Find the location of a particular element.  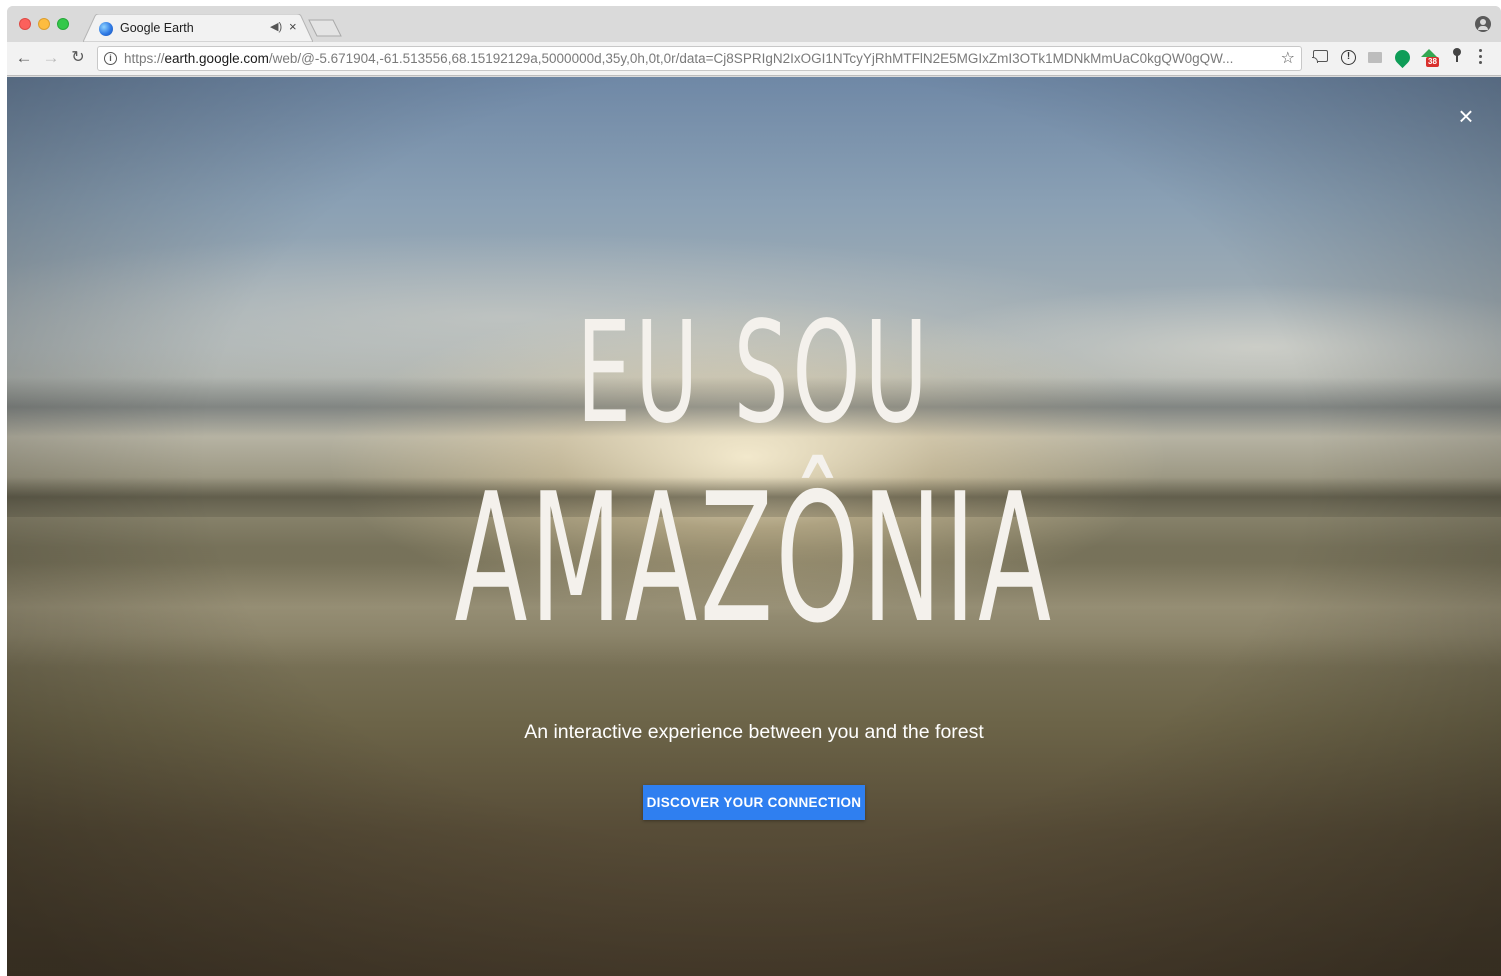

window-minimize-button is located at coordinates (44, 24).